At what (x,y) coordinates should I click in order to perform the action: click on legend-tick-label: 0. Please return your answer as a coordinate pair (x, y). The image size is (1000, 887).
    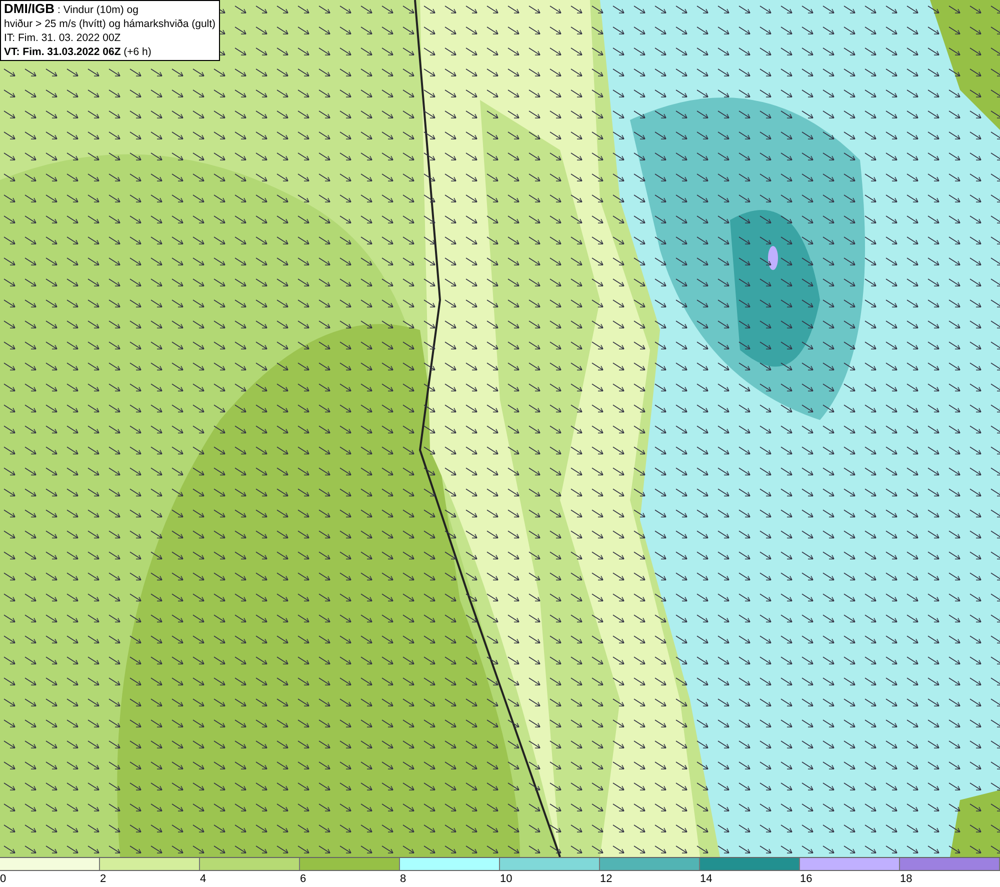
    Looking at the image, I should click on (3, 879).